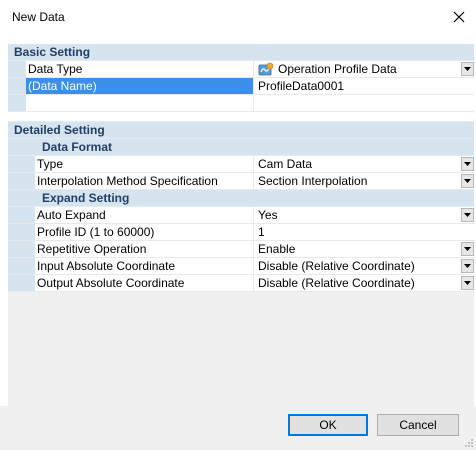  I want to click on property-label: Input Absolute Coordinate, so click(144, 266).